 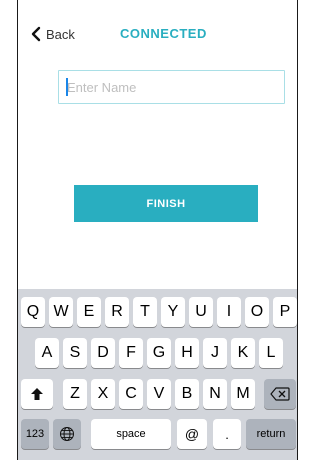 I want to click on finish-button: FINISH, so click(x=166, y=203).